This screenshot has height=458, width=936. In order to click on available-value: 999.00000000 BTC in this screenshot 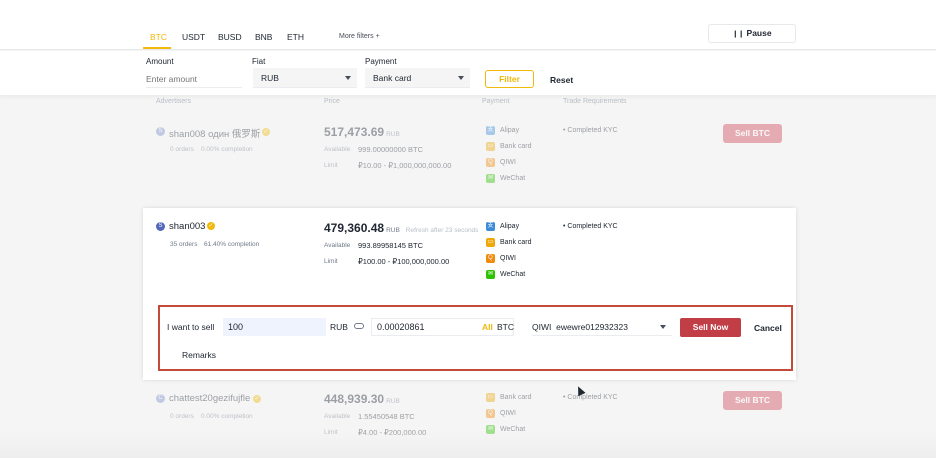, I will do `click(391, 149)`.